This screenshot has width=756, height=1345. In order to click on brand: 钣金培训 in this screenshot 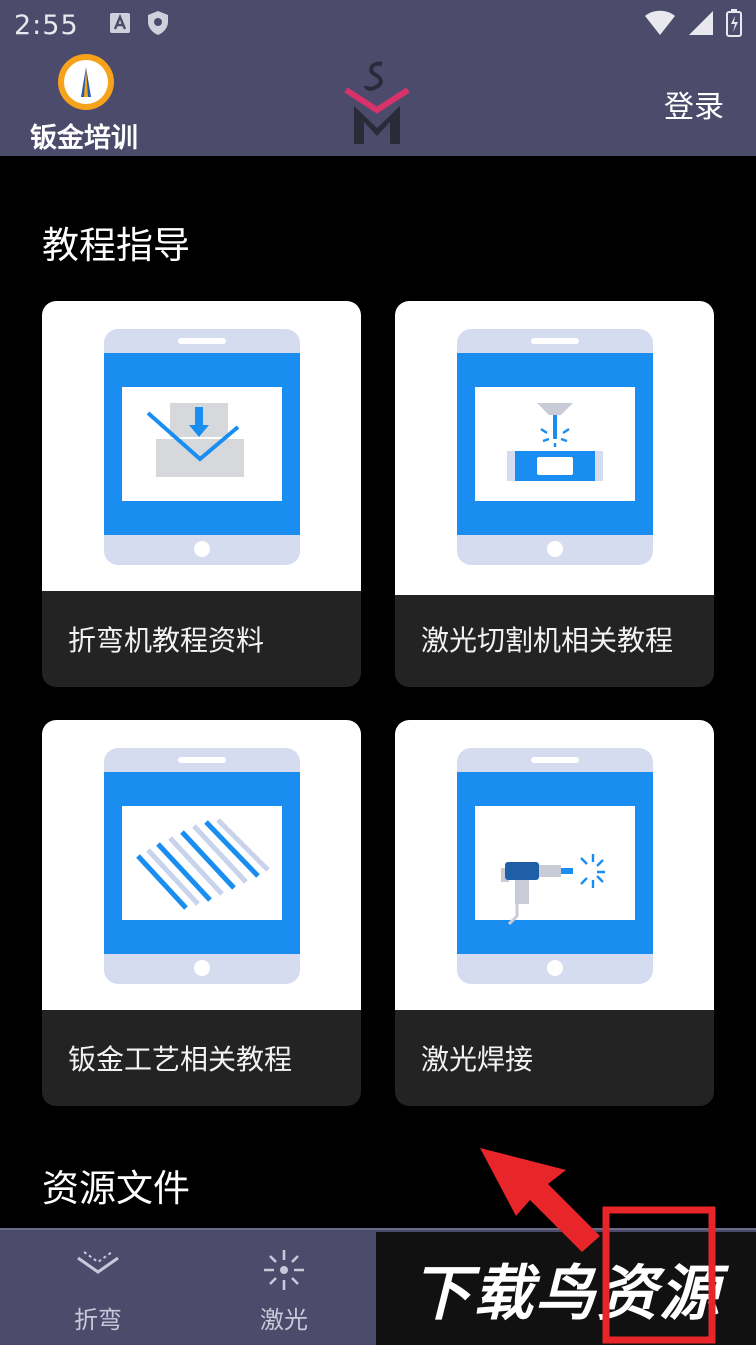, I will do `click(88, 104)`.